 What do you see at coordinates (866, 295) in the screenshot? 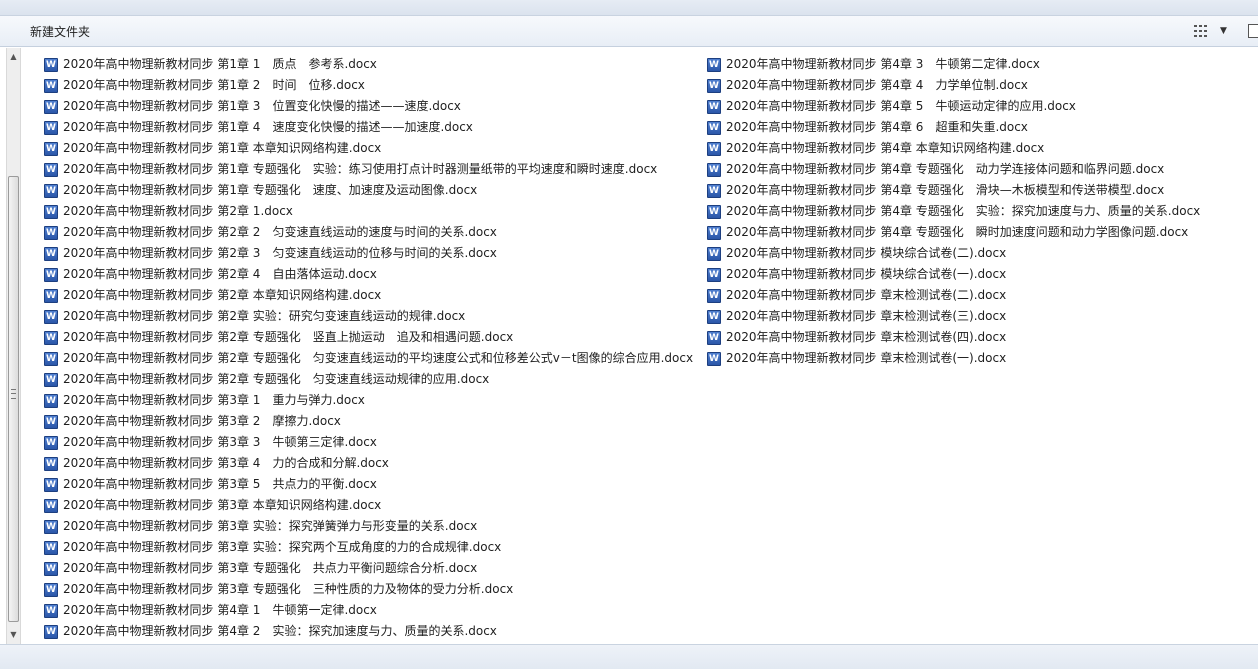
I see `file-name: 2020年高中物理新教材同步 章末检测试卷(二).docx` at bounding box center [866, 295].